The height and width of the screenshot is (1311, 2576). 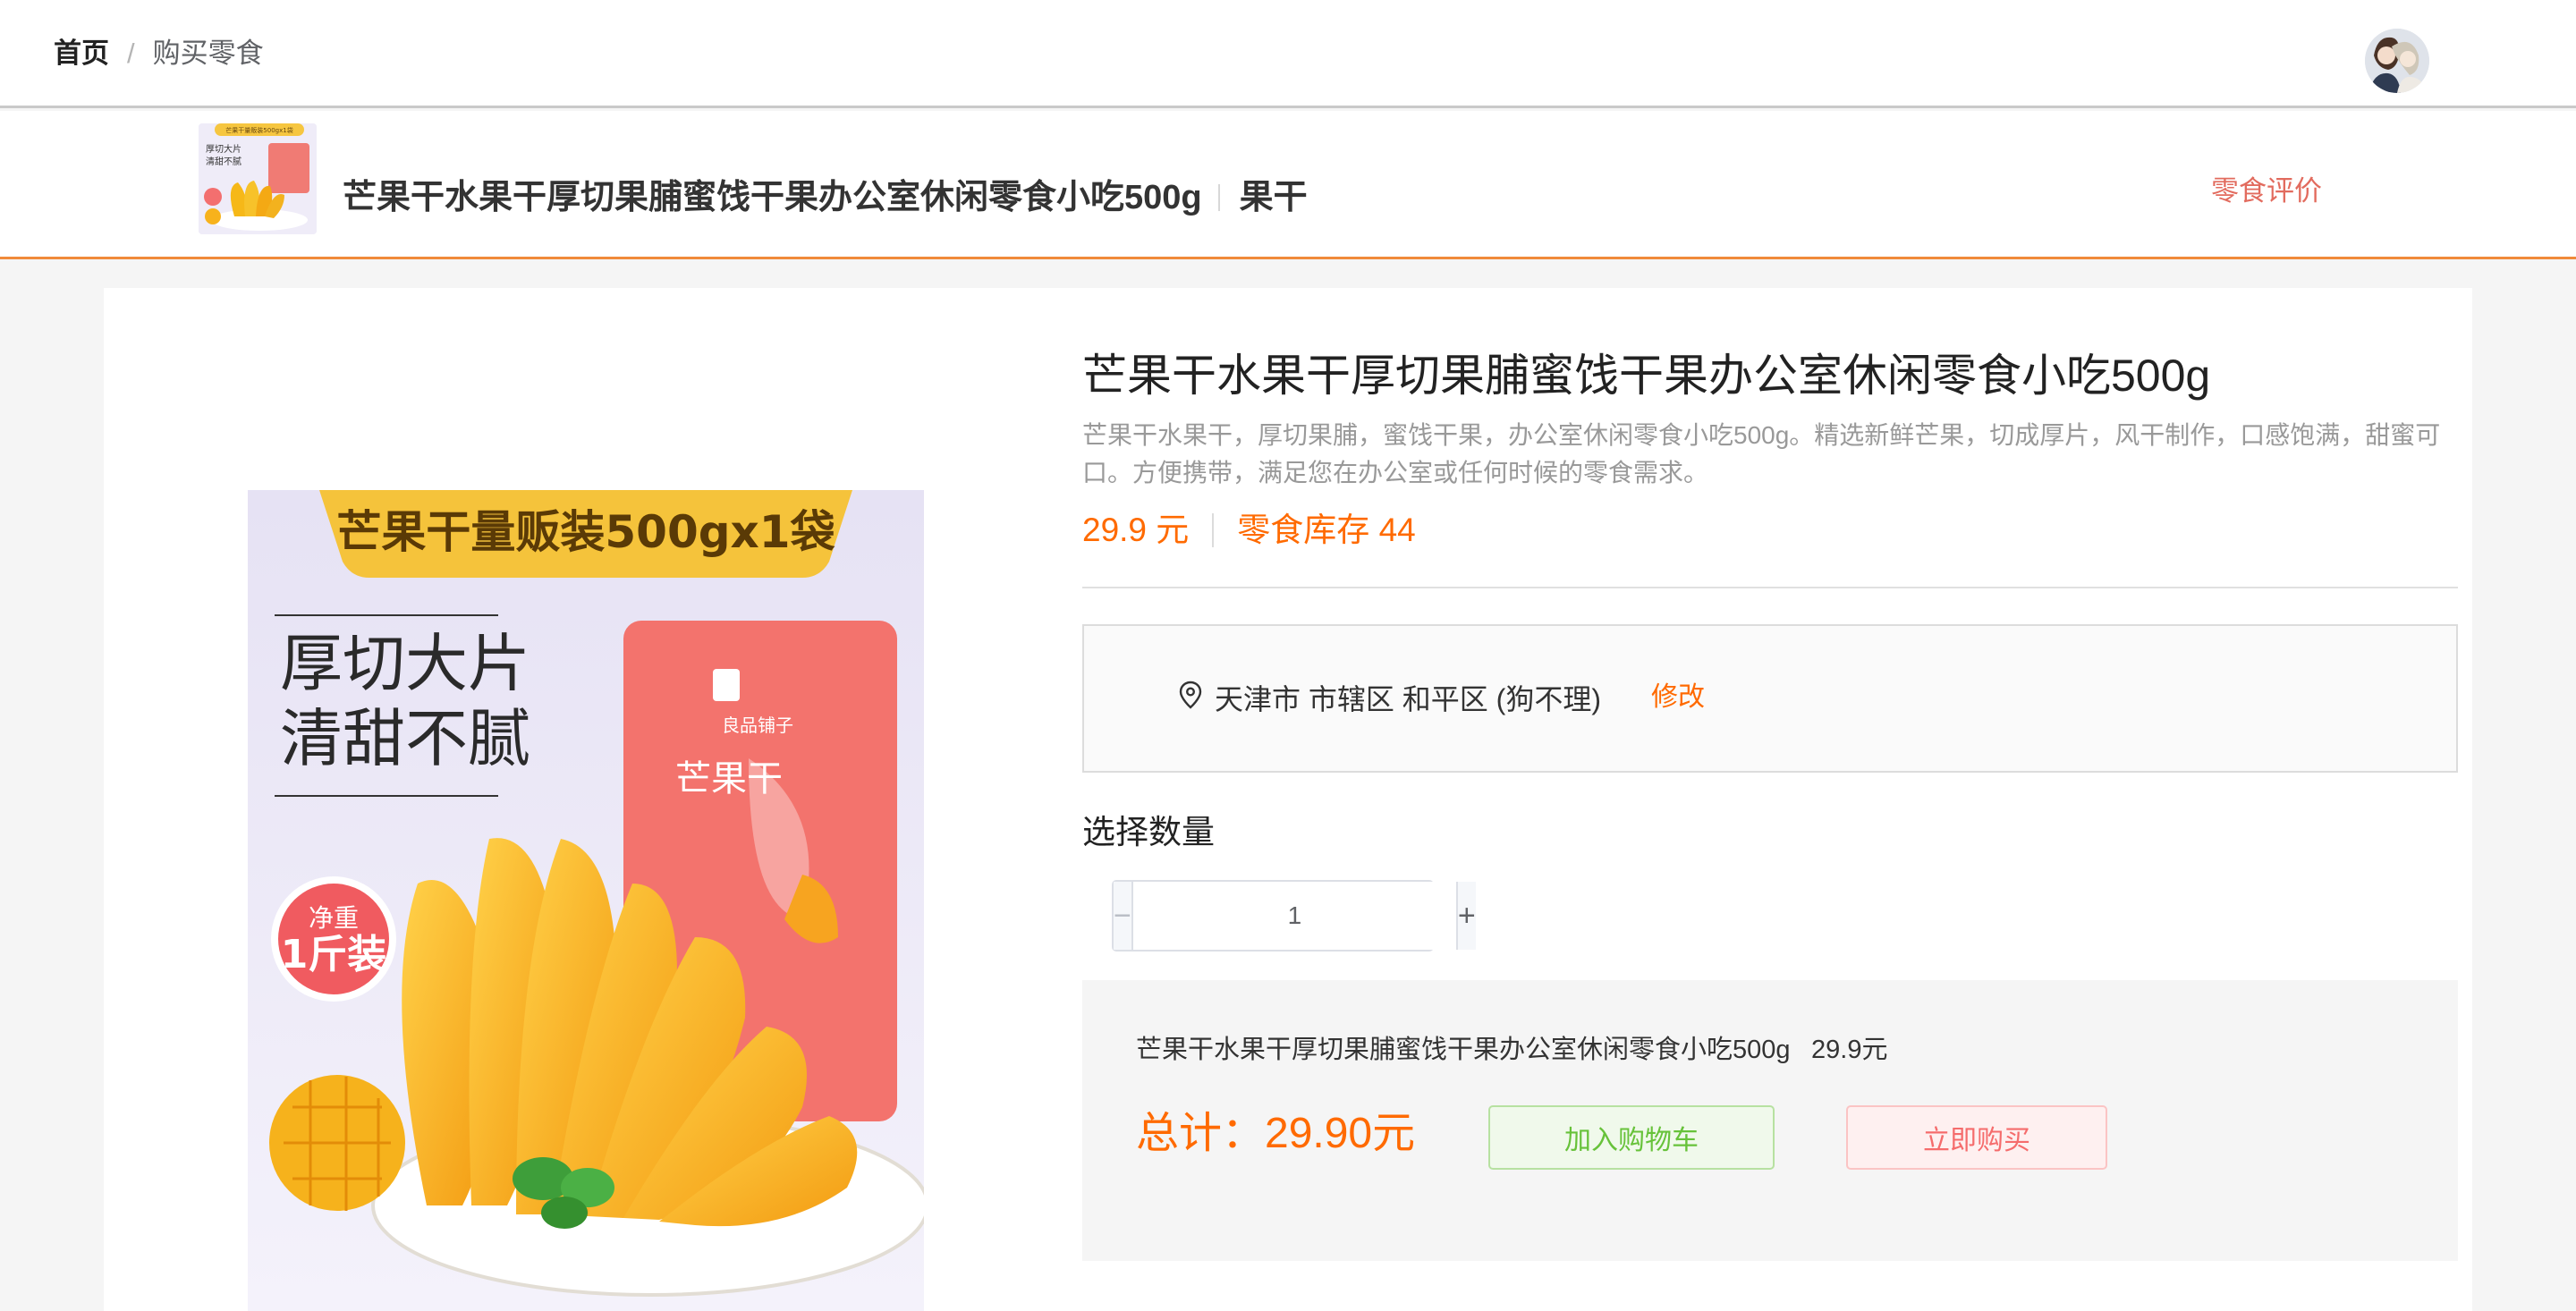 I want to click on header-divider, so click(x=1218, y=197).